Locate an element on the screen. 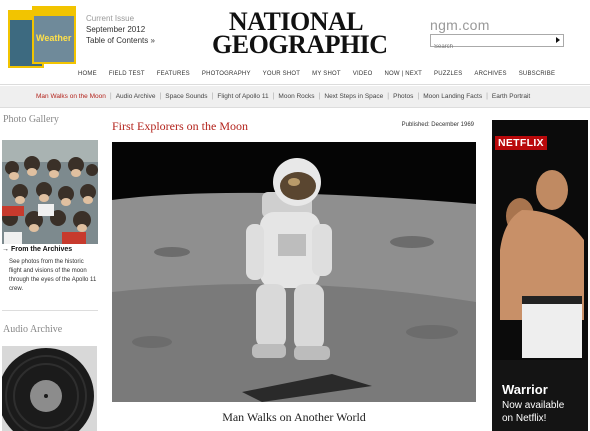 The image size is (590, 431). ad-tagline-1: Now available is located at coordinates (533, 405).